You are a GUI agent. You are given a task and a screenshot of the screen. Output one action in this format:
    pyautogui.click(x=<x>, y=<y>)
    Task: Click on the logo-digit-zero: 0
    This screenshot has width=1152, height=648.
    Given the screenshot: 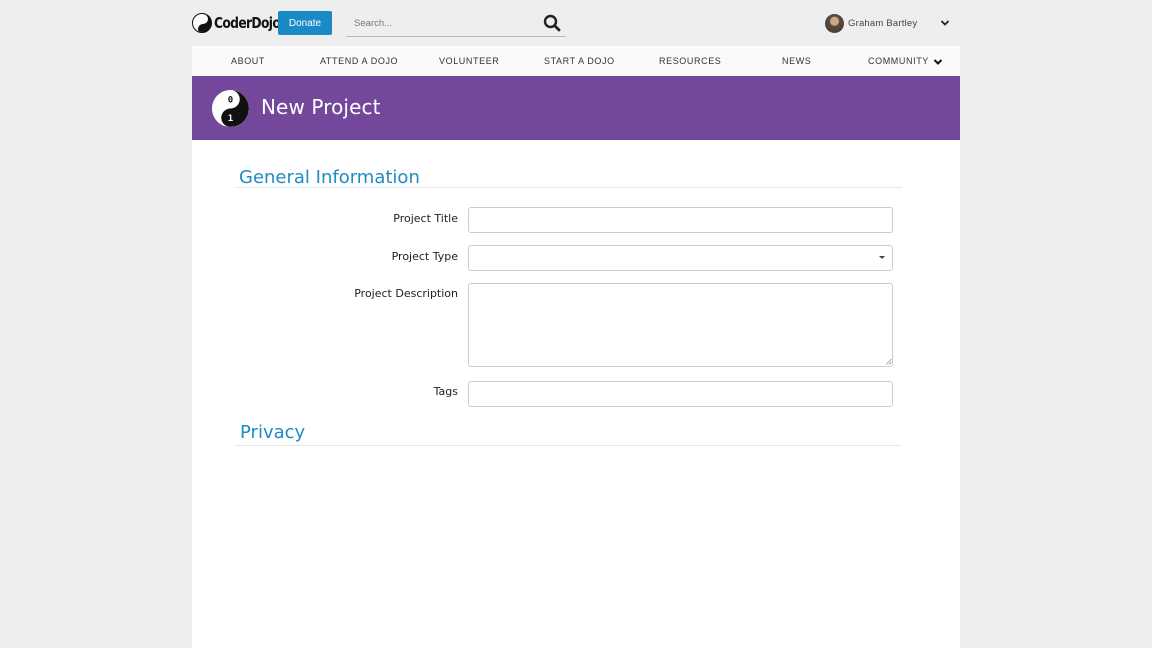 What is the action you would take?
    pyautogui.click(x=230, y=101)
    